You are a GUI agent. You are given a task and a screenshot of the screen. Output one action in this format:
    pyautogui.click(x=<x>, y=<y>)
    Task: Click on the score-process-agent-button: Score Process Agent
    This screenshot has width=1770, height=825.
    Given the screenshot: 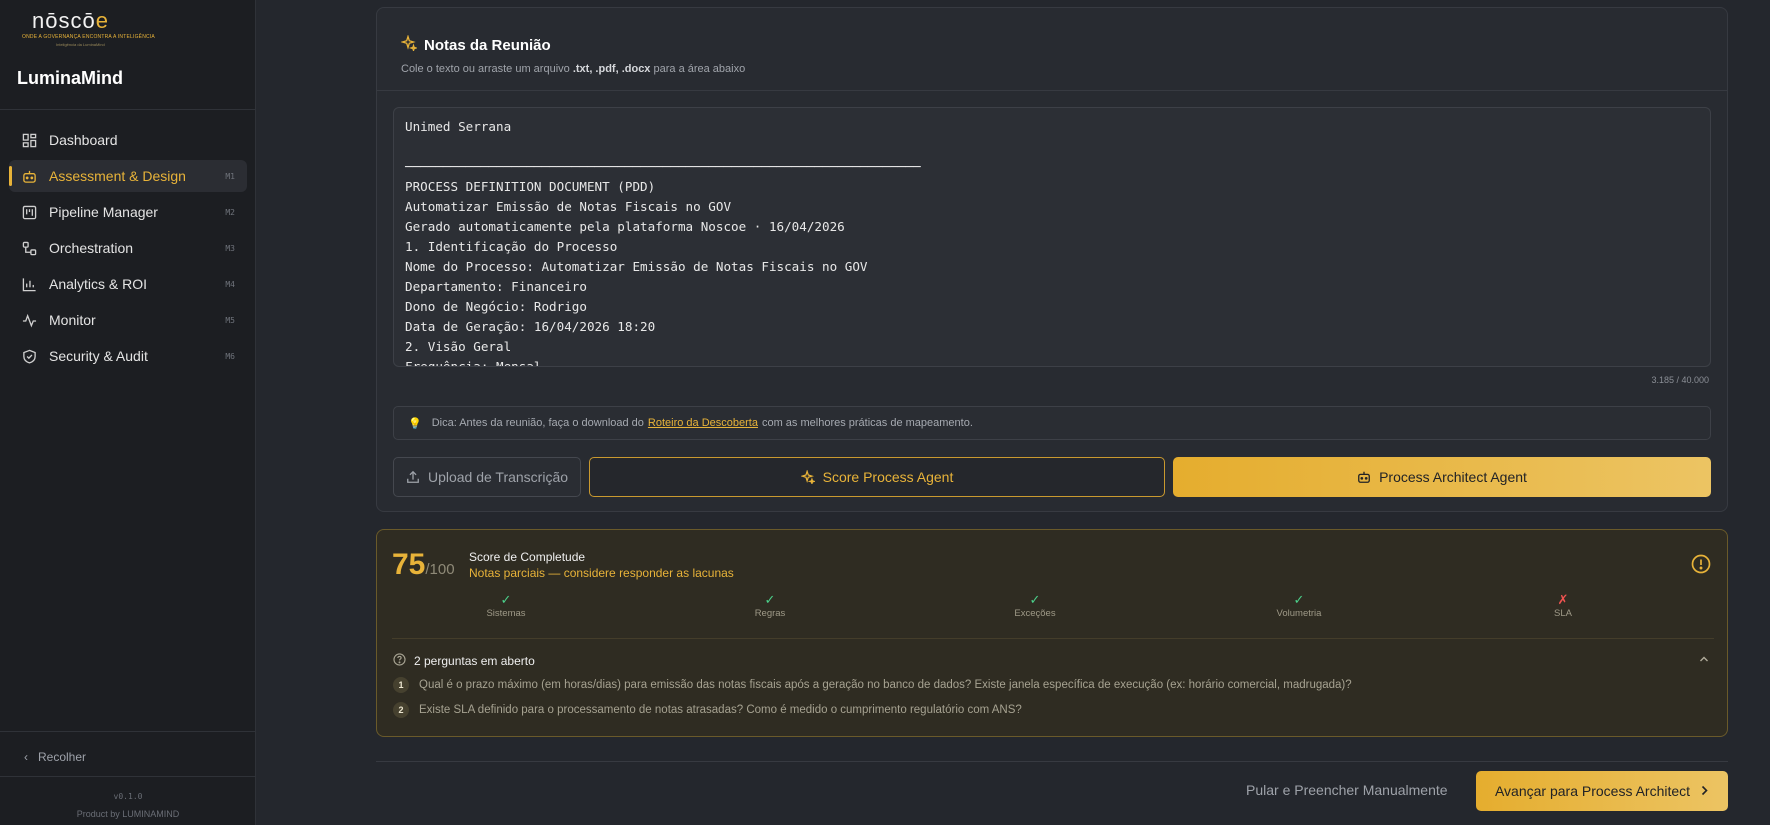 What is the action you would take?
    pyautogui.click(x=877, y=477)
    